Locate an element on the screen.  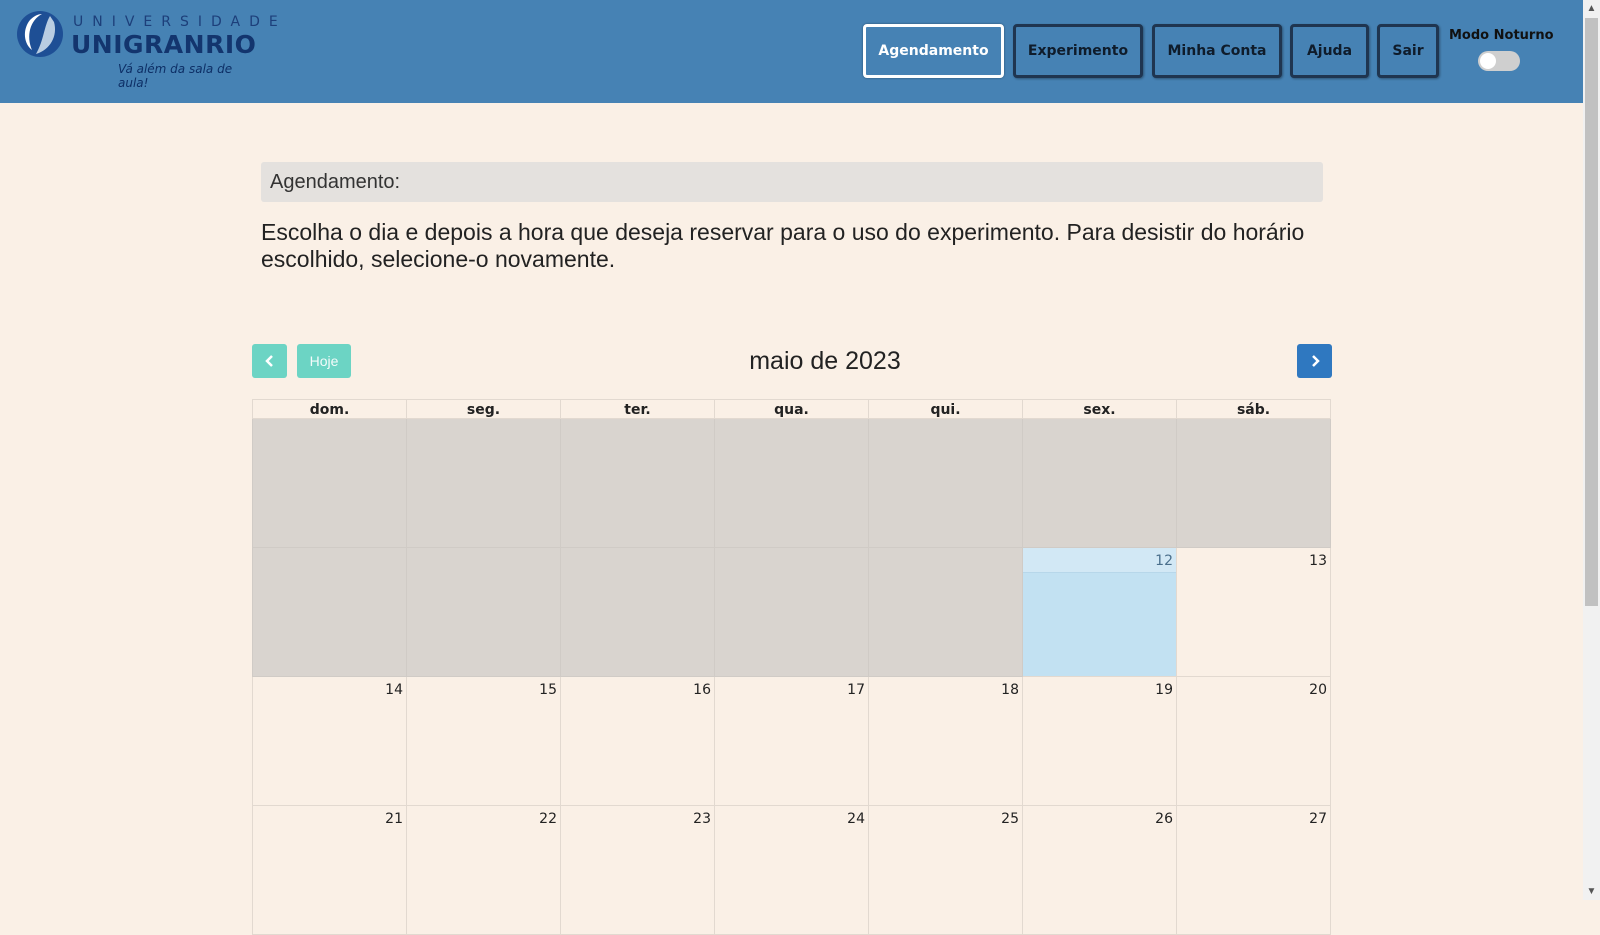
nav-experimento-button: Experimento is located at coordinates (1078, 51).